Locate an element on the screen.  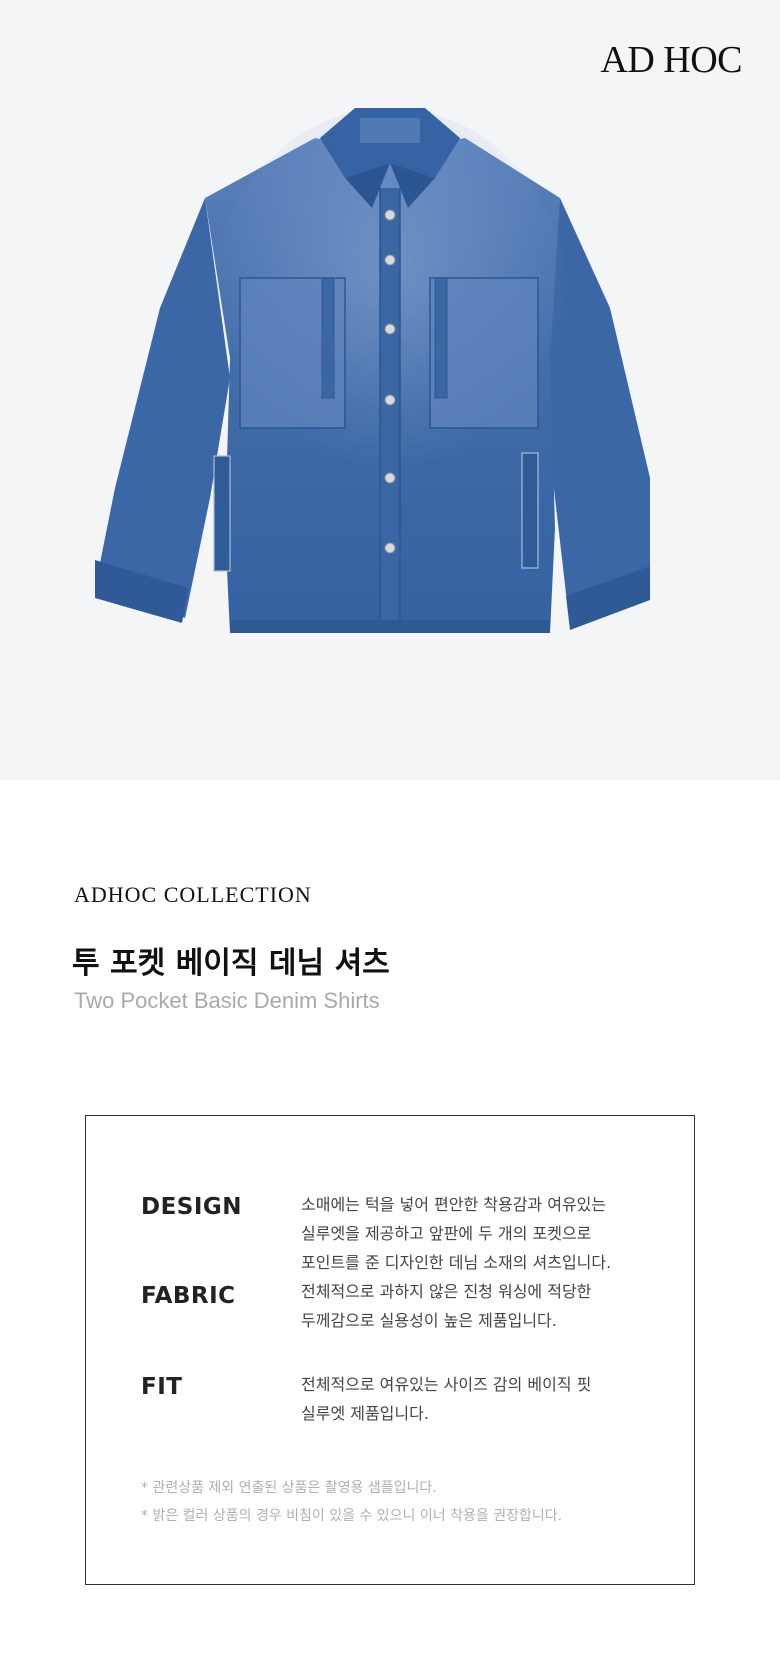
design-label: DESIGN is located at coordinates (192, 1207).